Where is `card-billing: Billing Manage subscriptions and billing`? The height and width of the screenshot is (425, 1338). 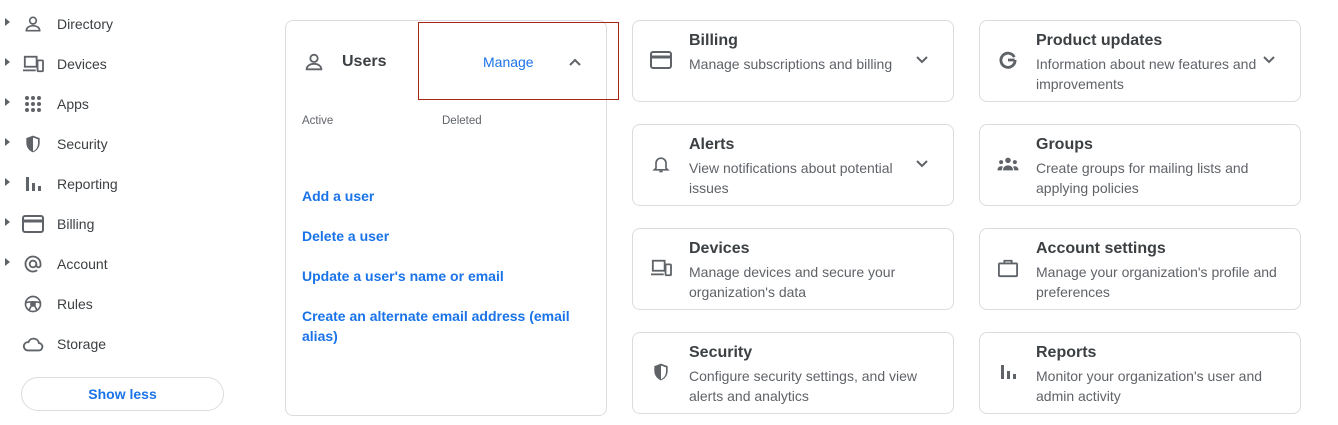
card-billing: Billing Manage subscriptions and billing is located at coordinates (793, 61).